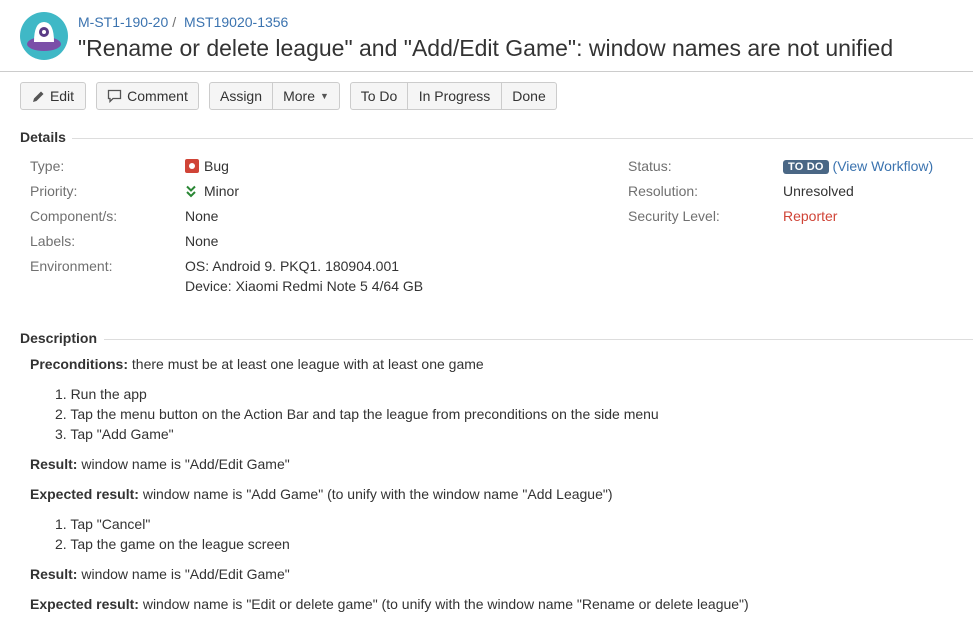 Image resolution: width=973 pixels, height=628 pixels. Describe the element at coordinates (43, 137) in the screenshot. I see `details-heading: Details` at that location.